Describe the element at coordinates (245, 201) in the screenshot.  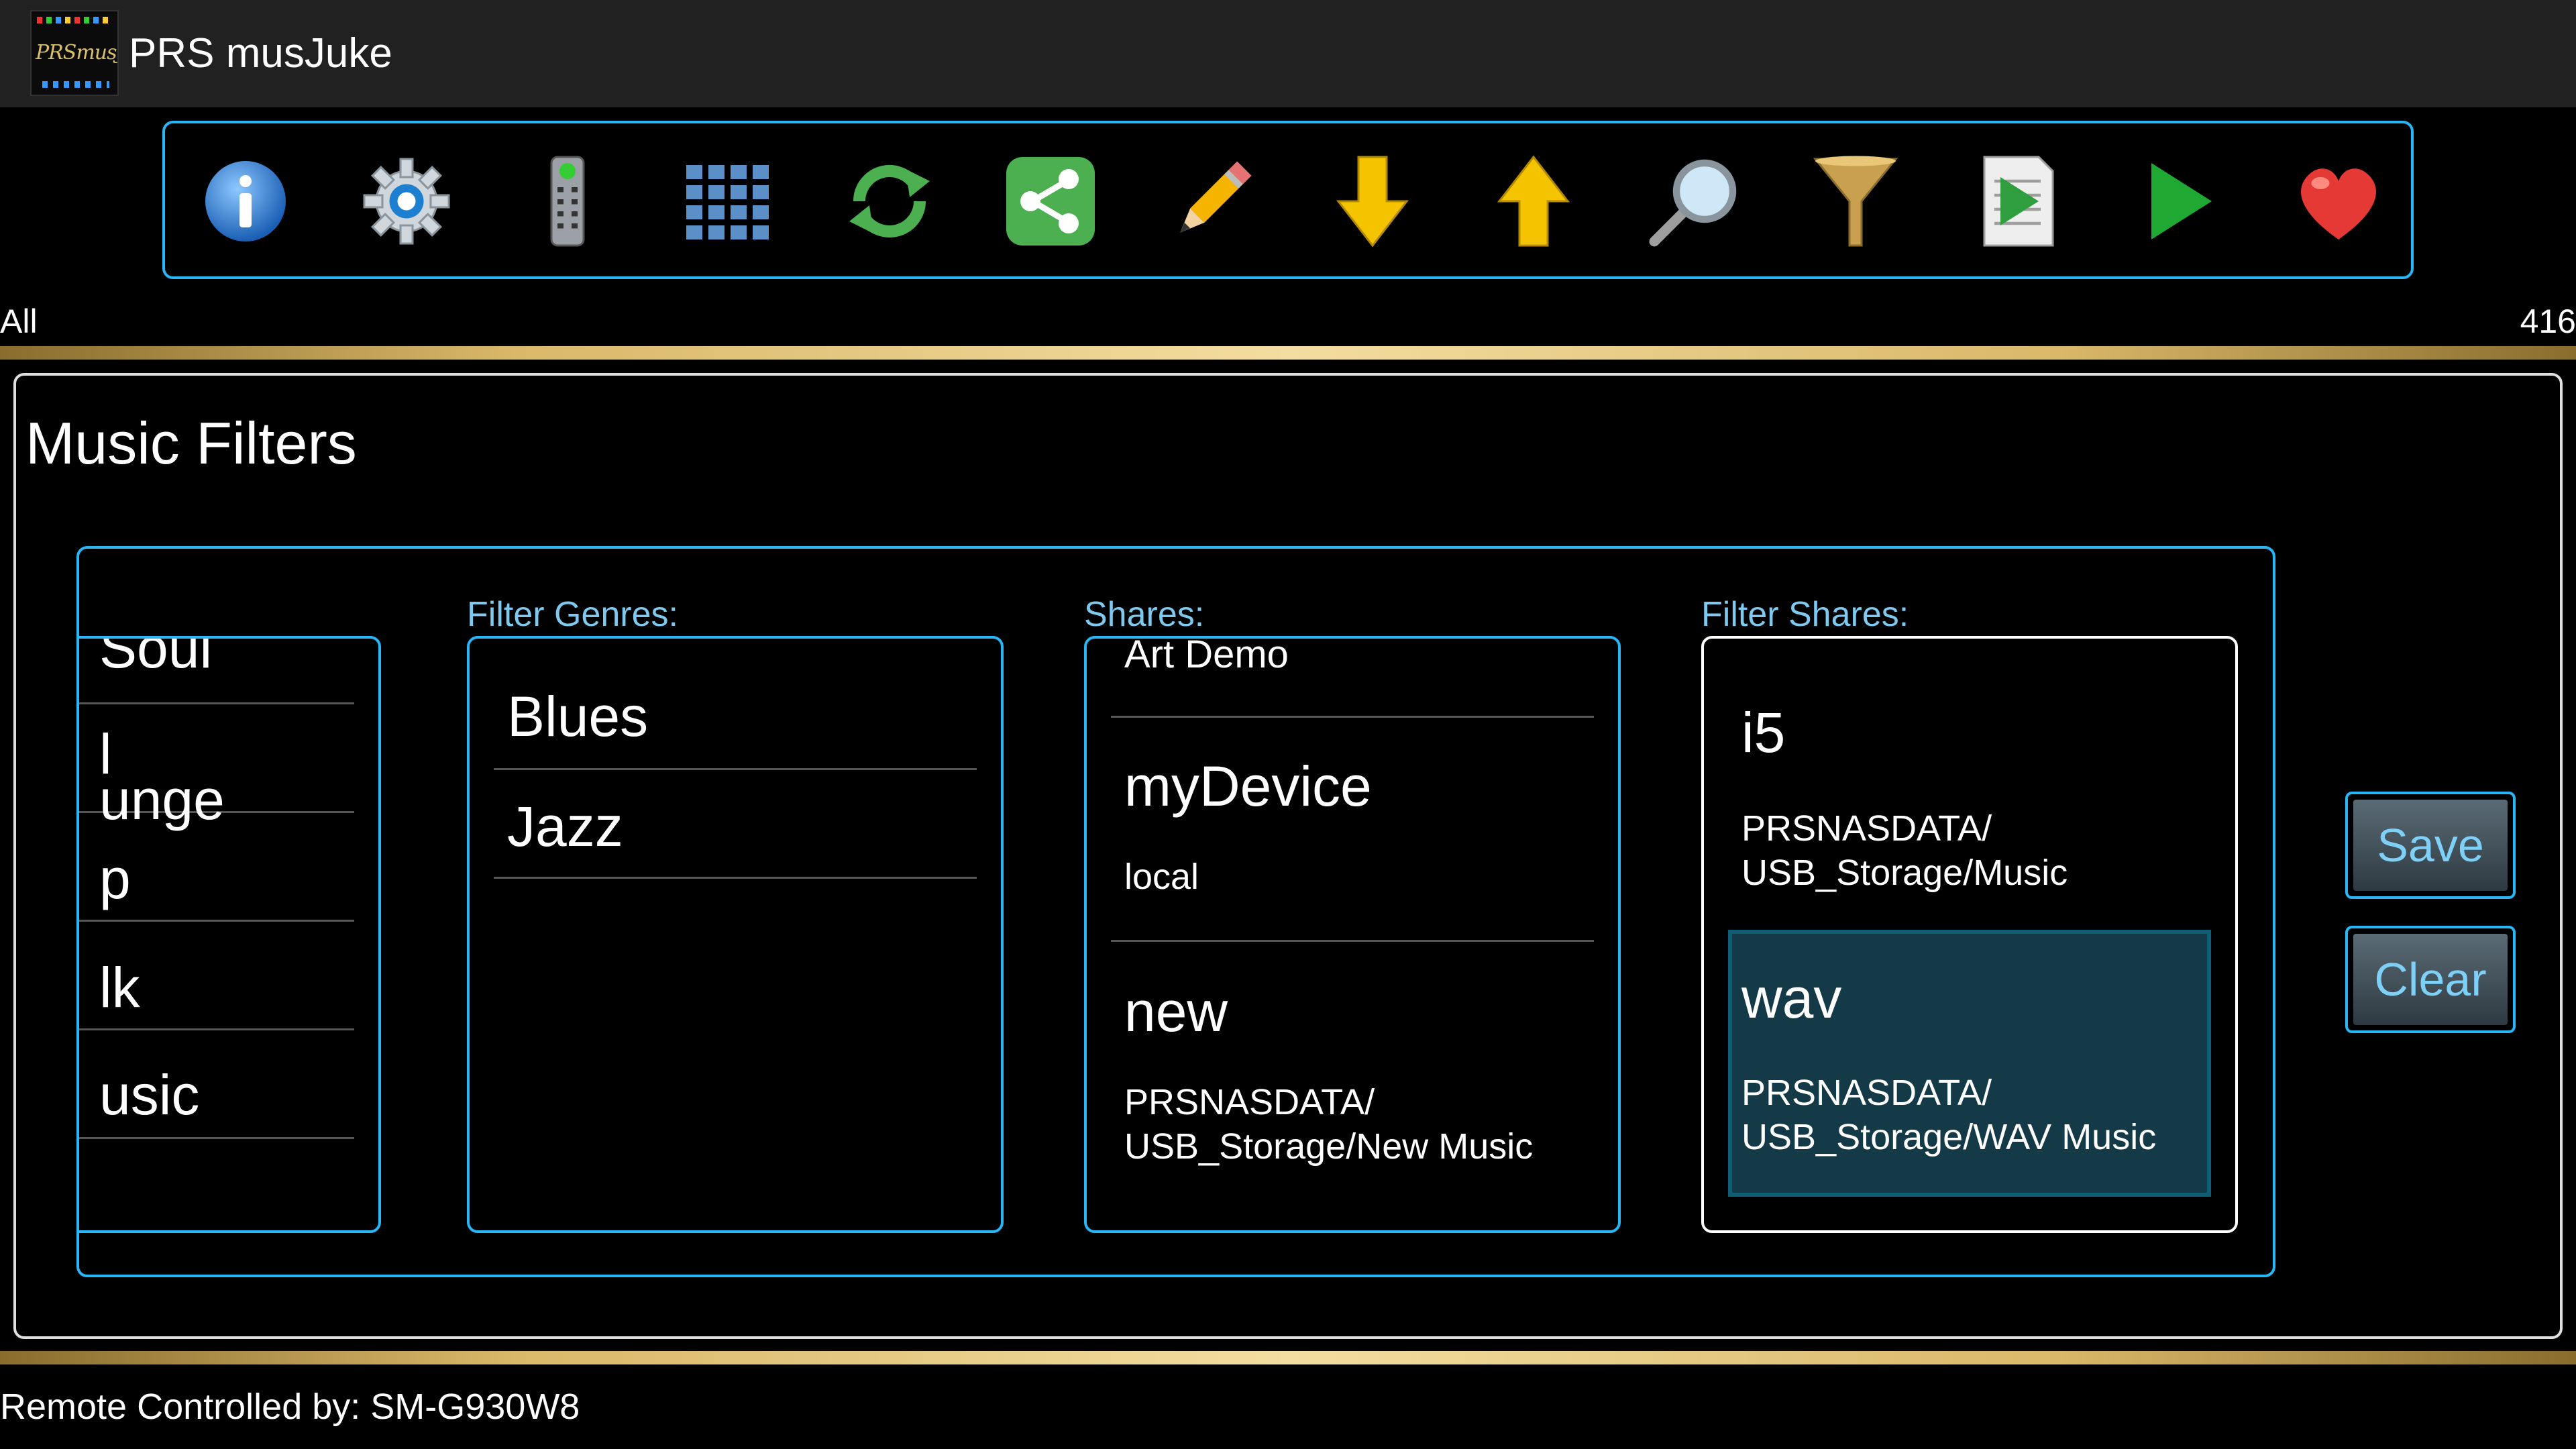
I see `info-icon` at that location.